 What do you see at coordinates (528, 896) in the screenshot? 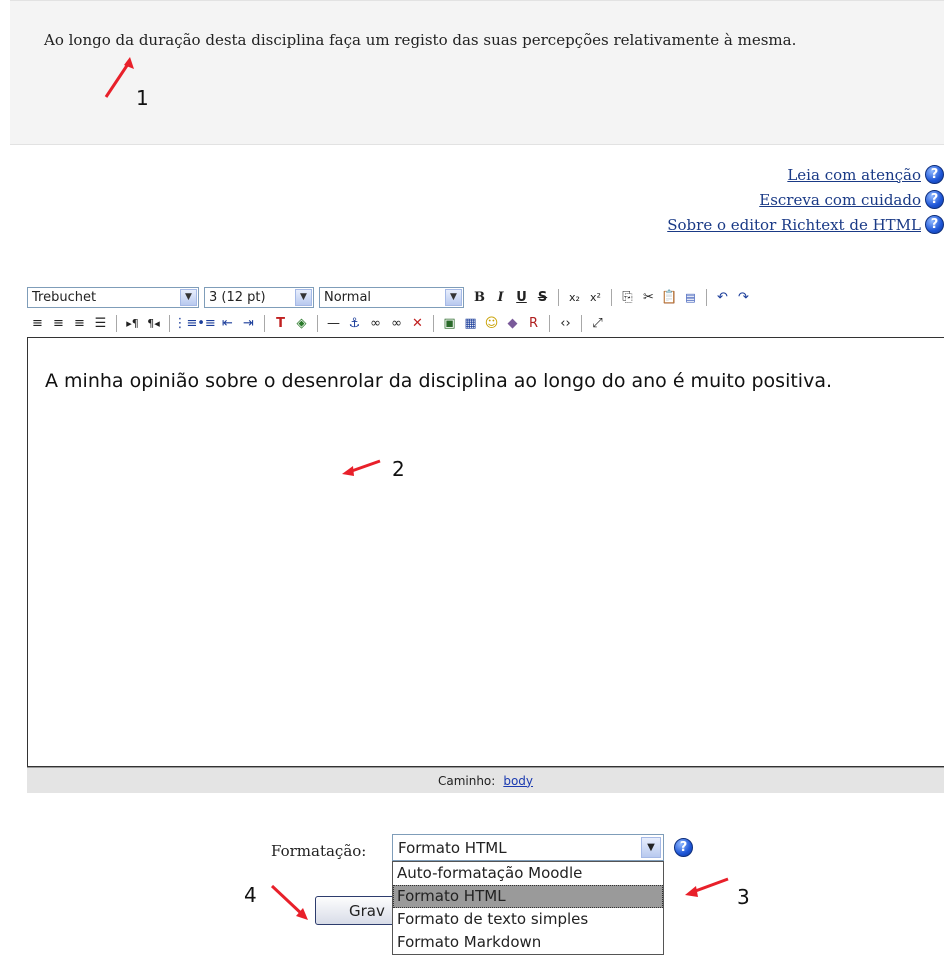
I see `format-option-highlighted: Formato HTML` at bounding box center [528, 896].